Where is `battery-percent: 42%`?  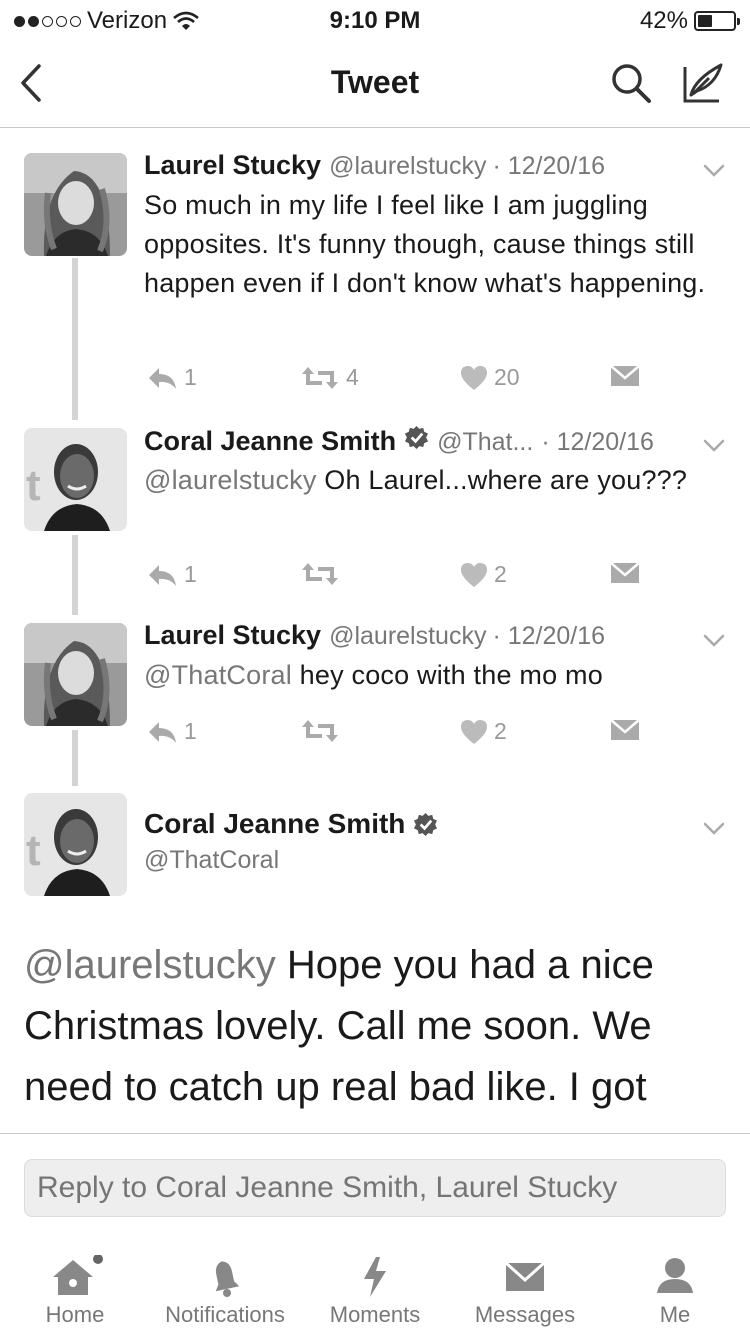
battery-percent: 42% is located at coordinates (663, 20).